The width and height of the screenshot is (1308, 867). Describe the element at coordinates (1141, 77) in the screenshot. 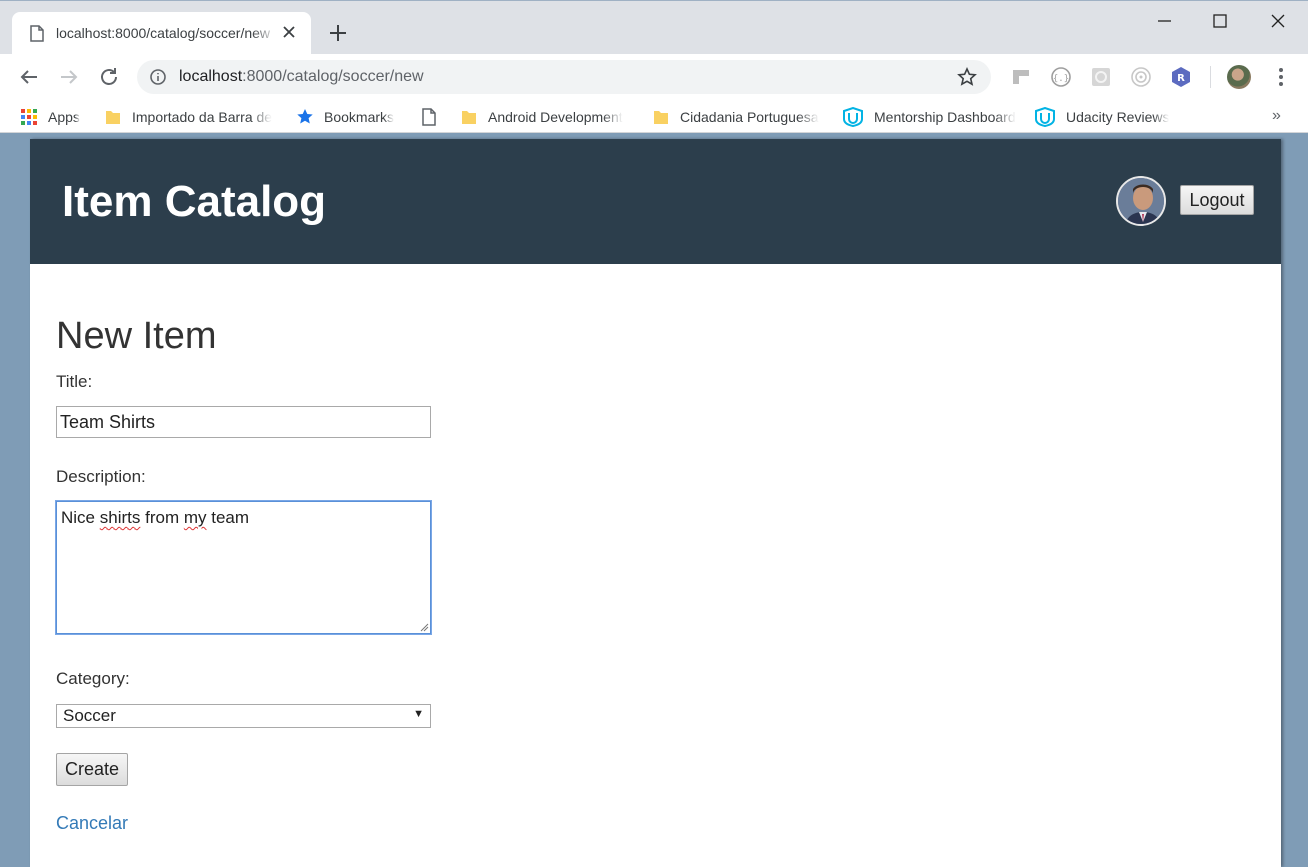

I see `extension-target-icon` at that location.